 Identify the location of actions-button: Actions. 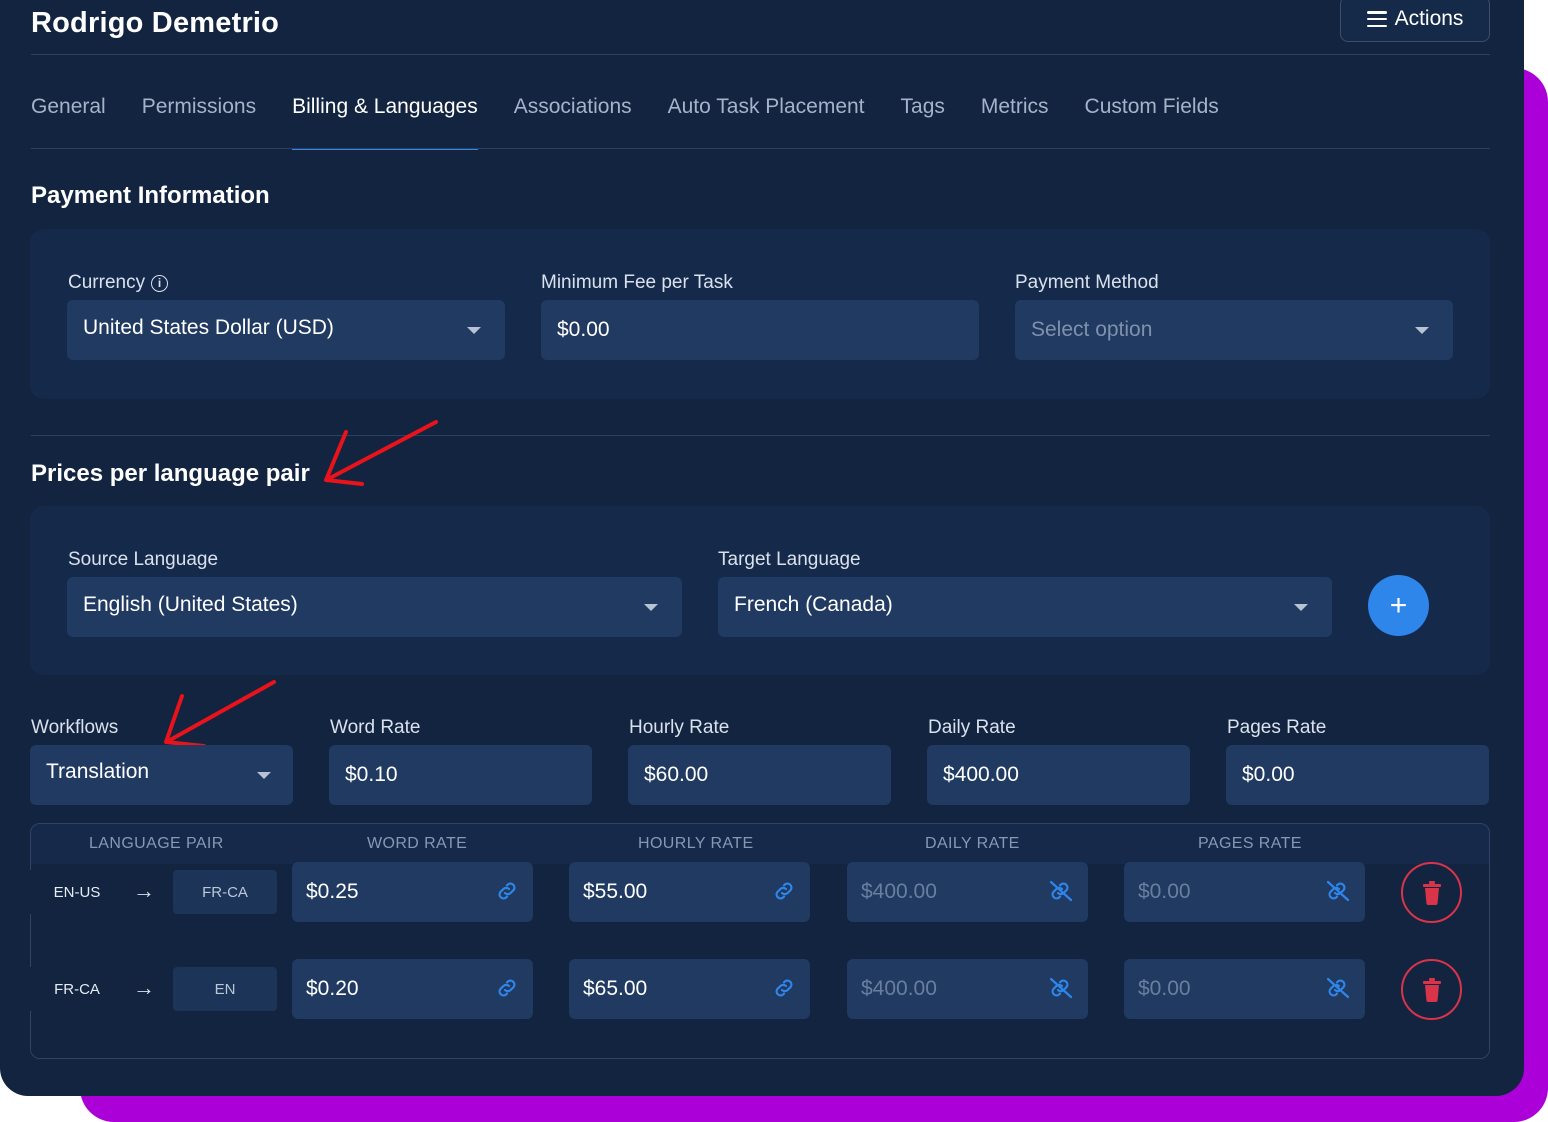
(1415, 21).